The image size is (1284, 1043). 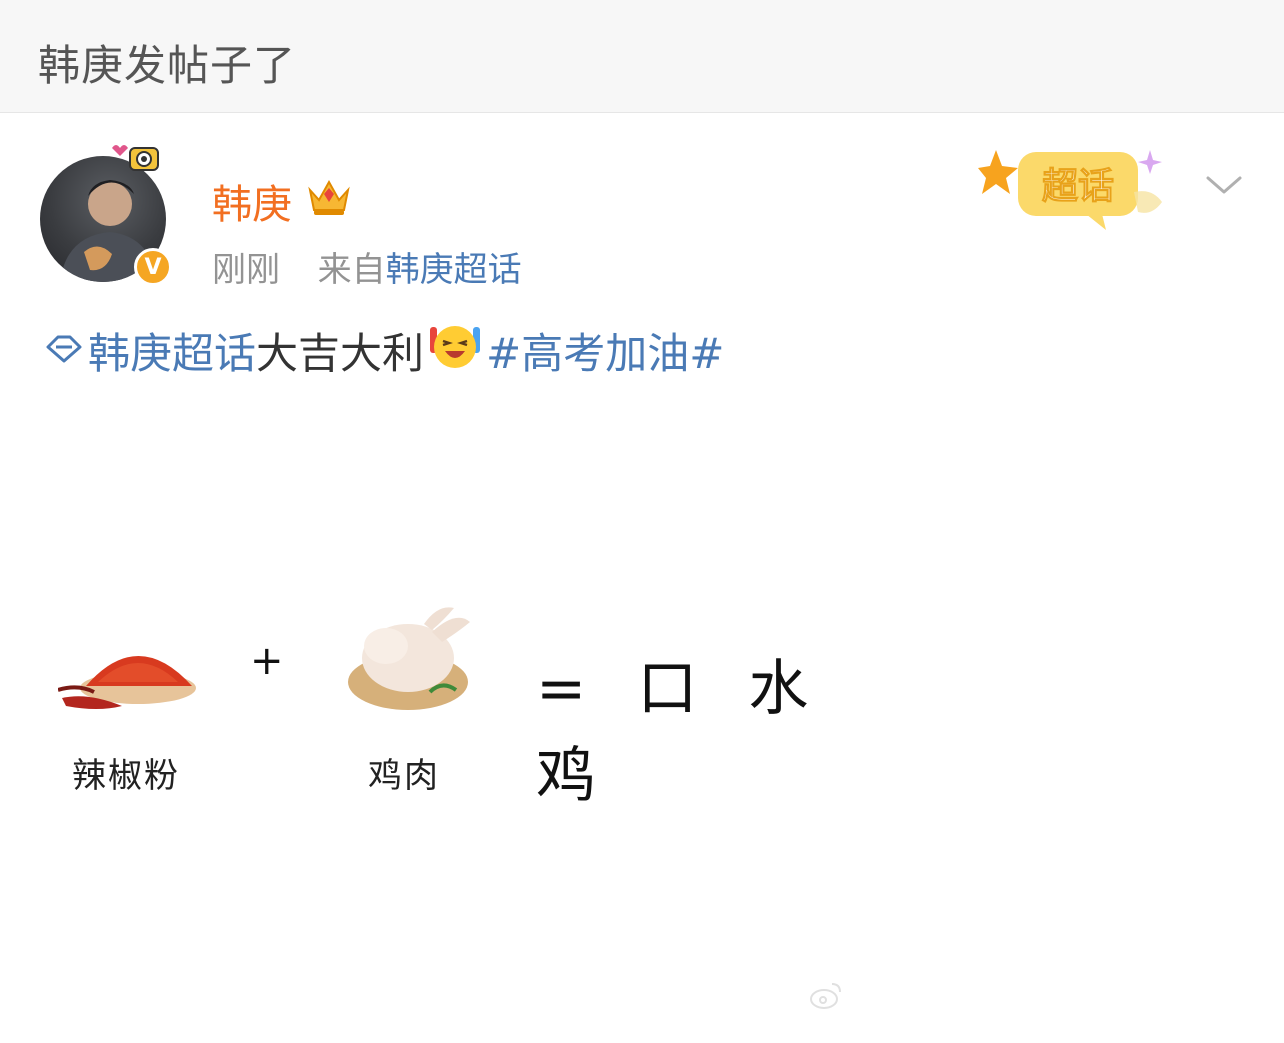 I want to click on excited-emoji-icon, so click(x=455, y=351).